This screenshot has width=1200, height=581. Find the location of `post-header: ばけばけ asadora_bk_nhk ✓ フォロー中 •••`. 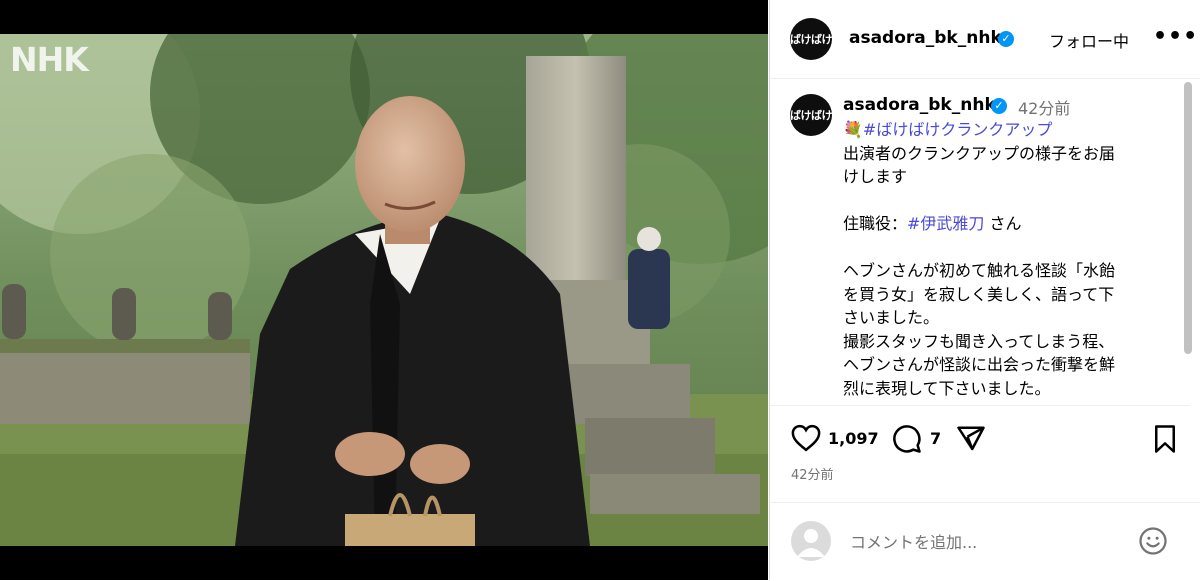

post-header: ばけばけ asadora_bk_nhk ✓ フォロー中 ••• is located at coordinates (985, 39).